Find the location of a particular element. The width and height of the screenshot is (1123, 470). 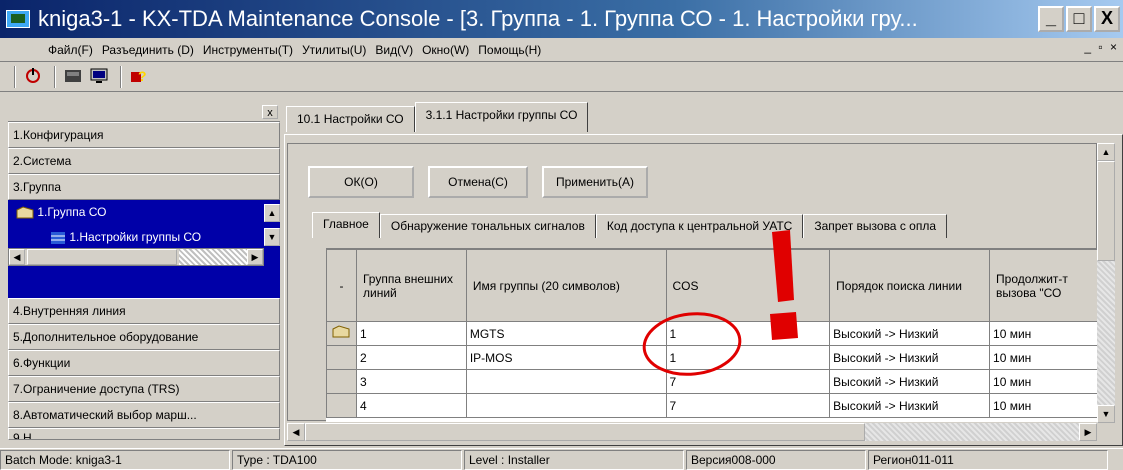

col-header-cos: COS is located at coordinates (748, 285).